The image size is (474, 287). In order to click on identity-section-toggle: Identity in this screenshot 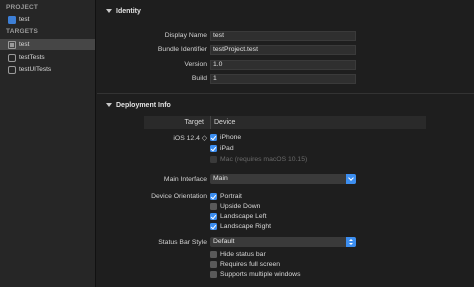, I will do `click(123, 11)`.